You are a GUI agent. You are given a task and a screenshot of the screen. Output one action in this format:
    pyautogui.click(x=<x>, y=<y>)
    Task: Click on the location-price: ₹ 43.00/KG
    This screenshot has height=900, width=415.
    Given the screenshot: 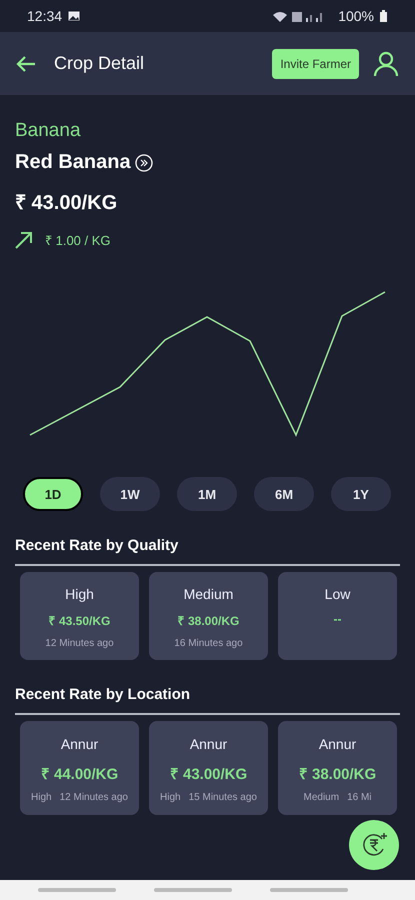 What is the action you would take?
    pyautogui.click(x=209, y=774)
    